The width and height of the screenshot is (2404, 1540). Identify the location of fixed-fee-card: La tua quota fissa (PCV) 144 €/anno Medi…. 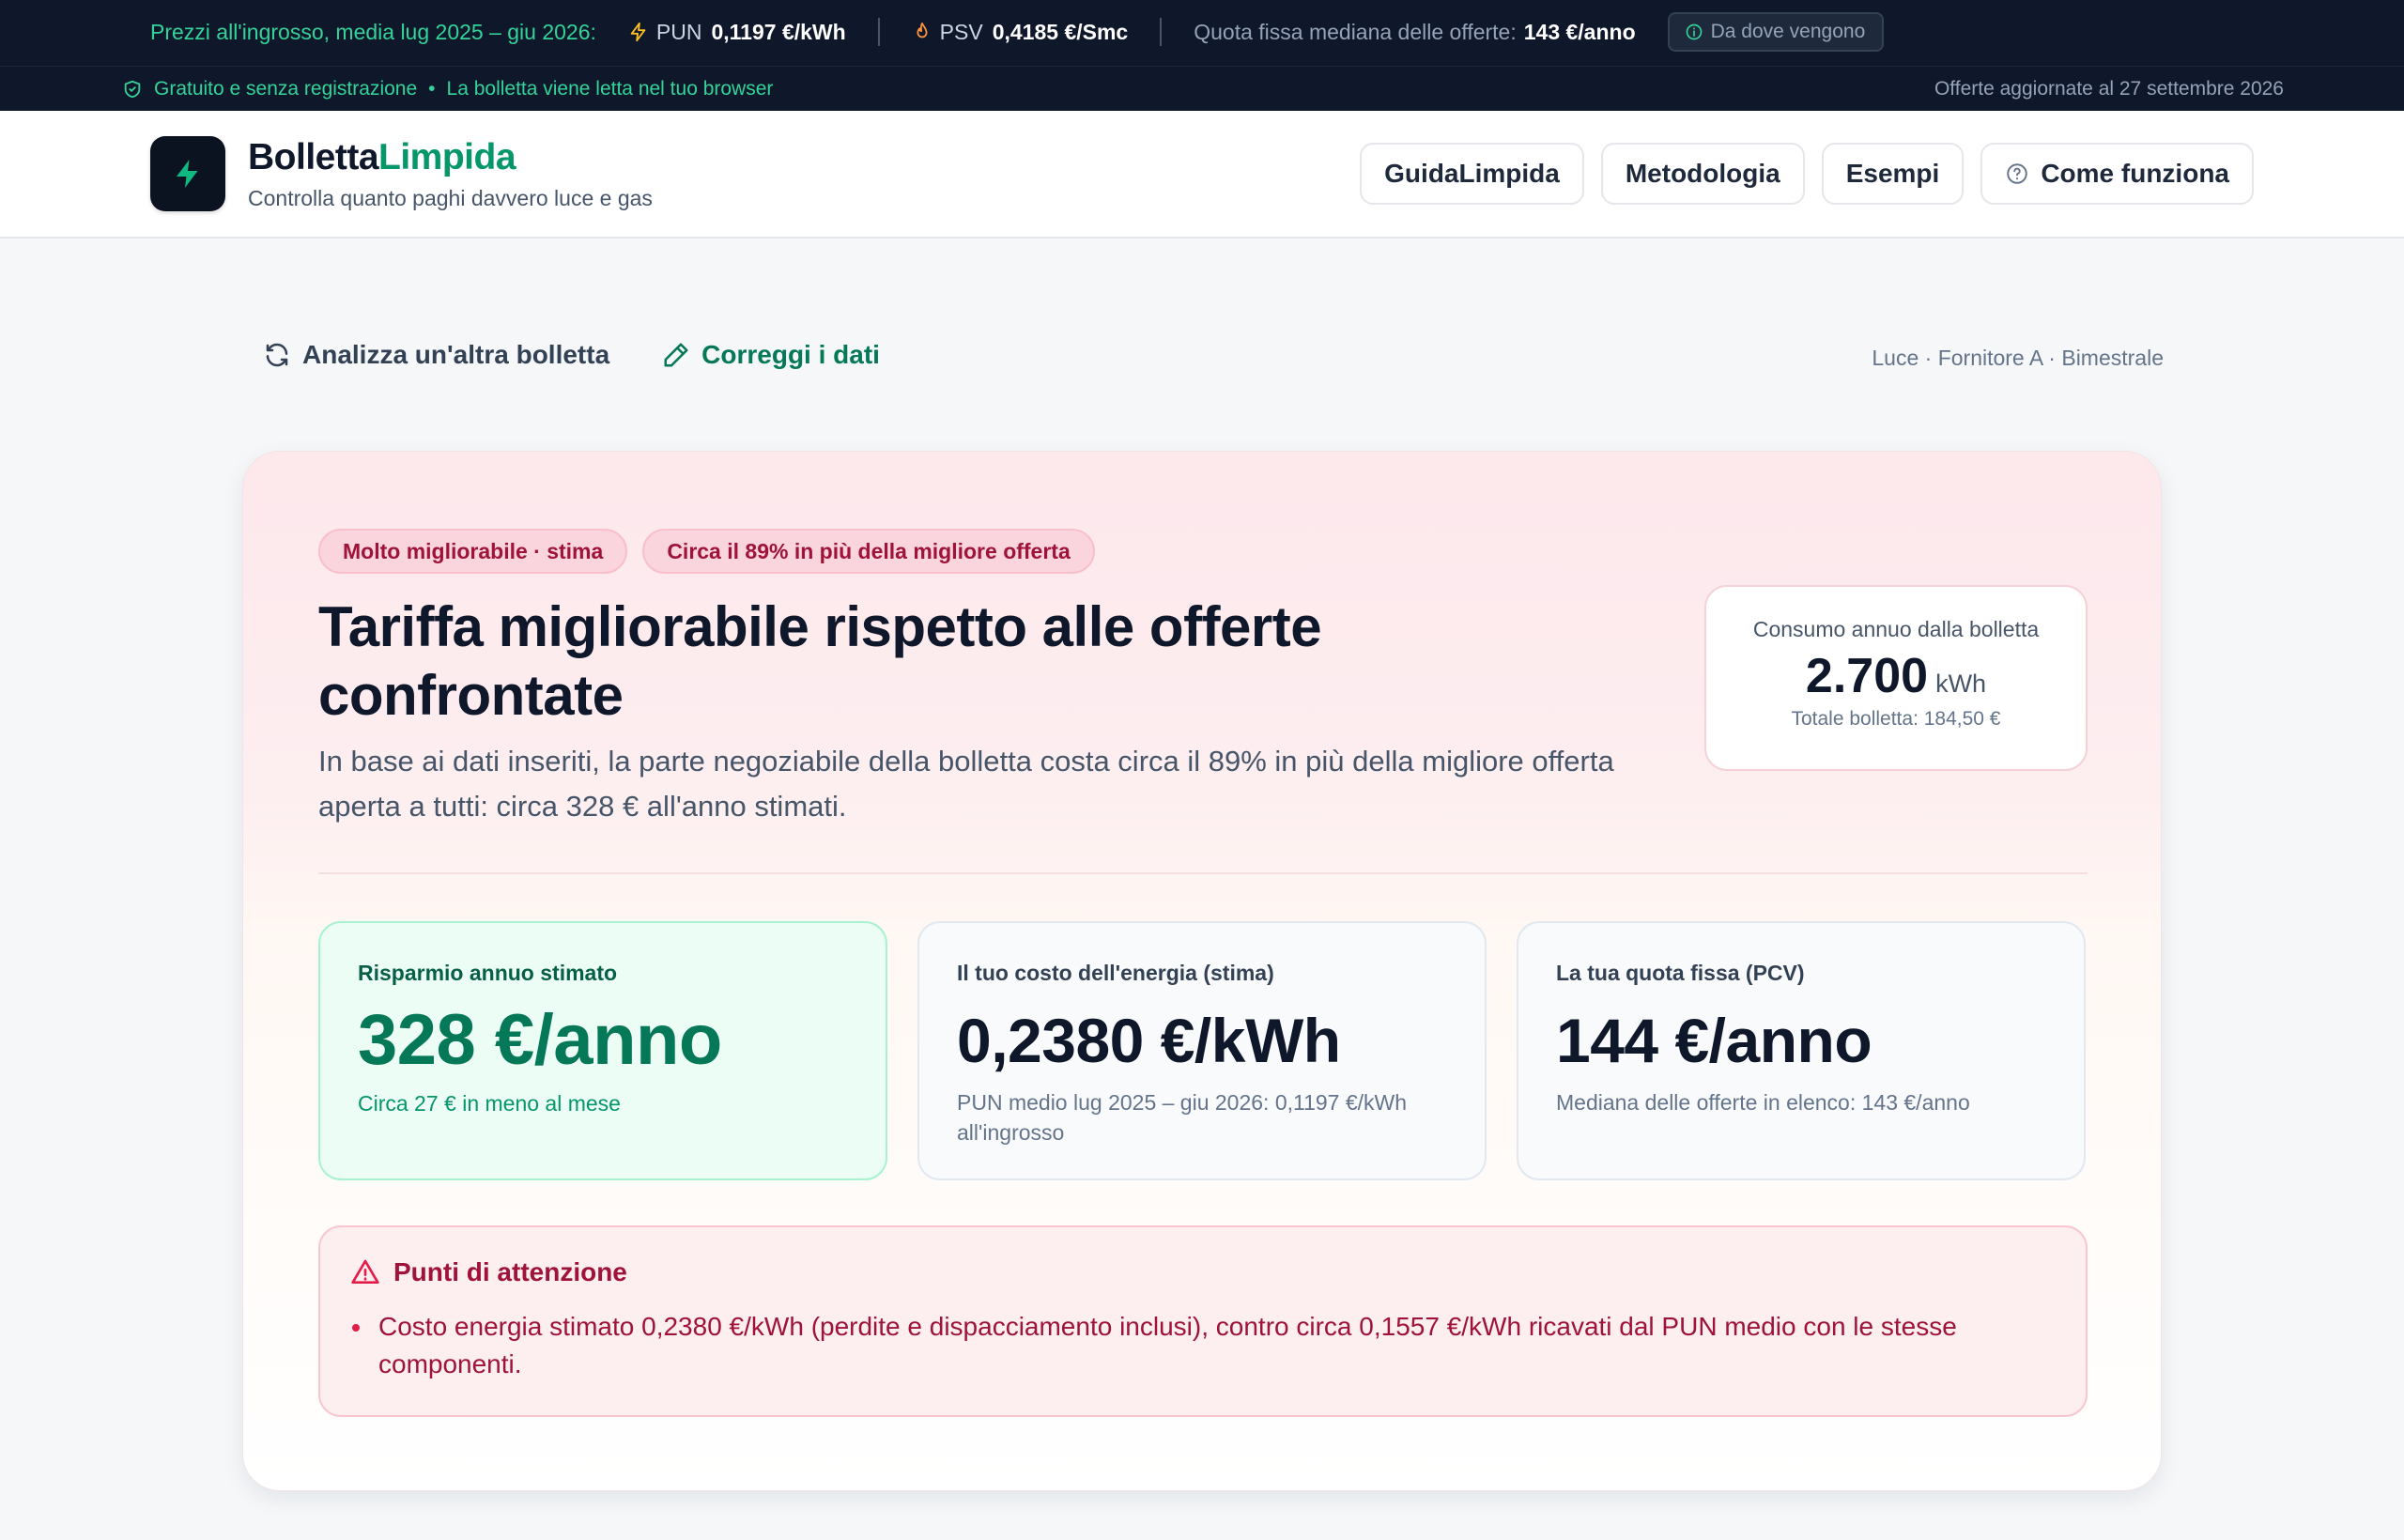
(1801, 1050).